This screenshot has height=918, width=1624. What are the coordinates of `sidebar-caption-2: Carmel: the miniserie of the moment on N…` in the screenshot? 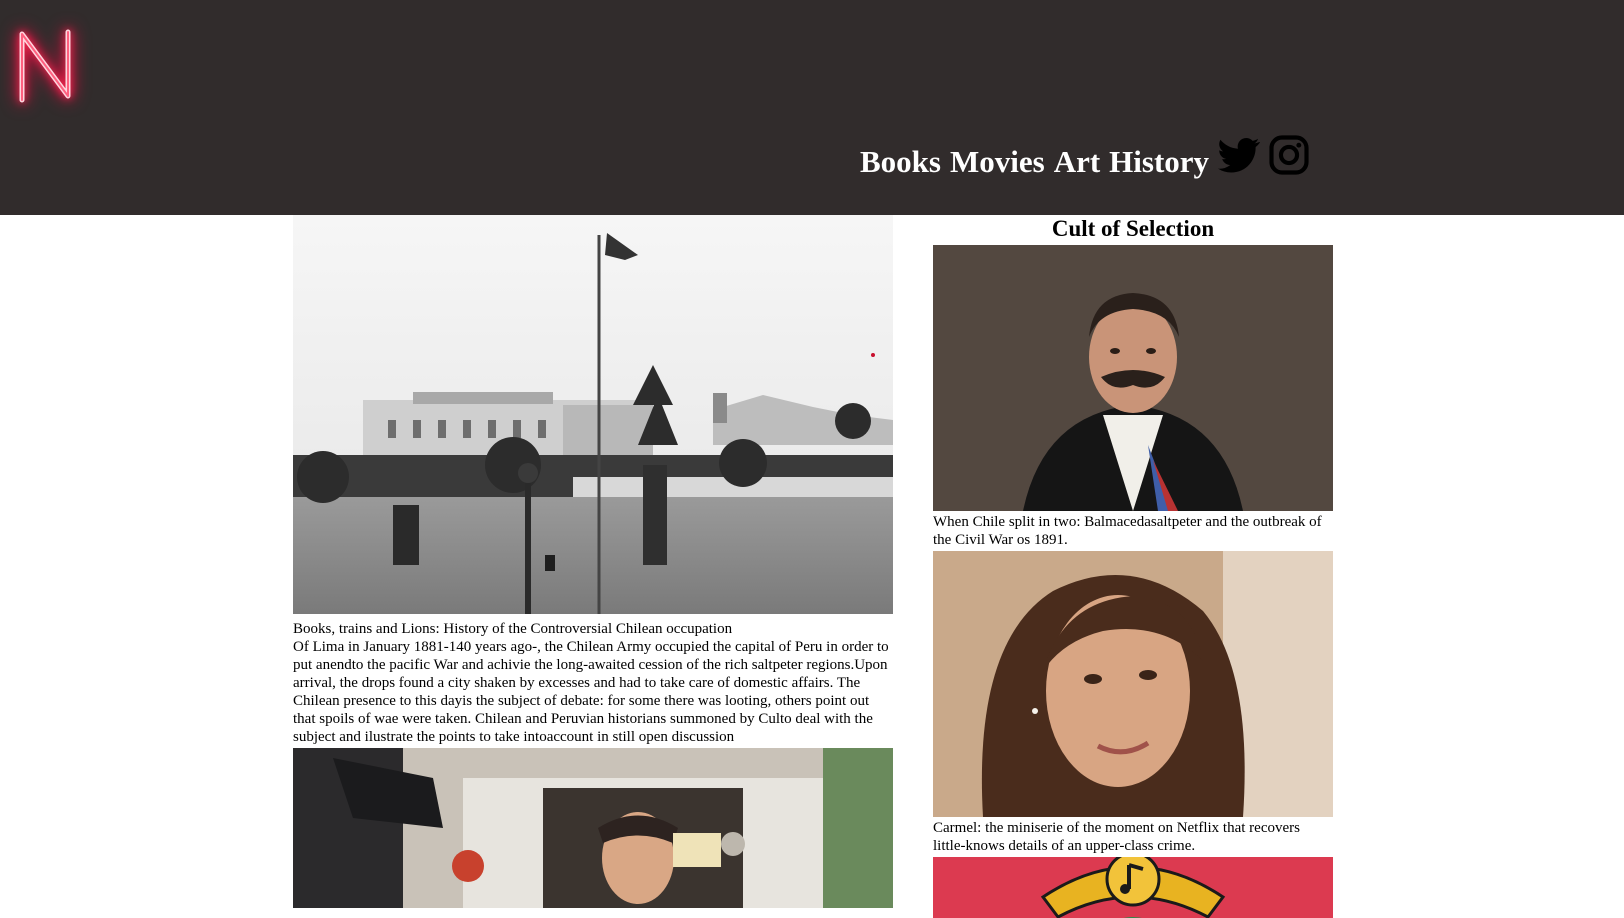 It's located at (1133, 837).